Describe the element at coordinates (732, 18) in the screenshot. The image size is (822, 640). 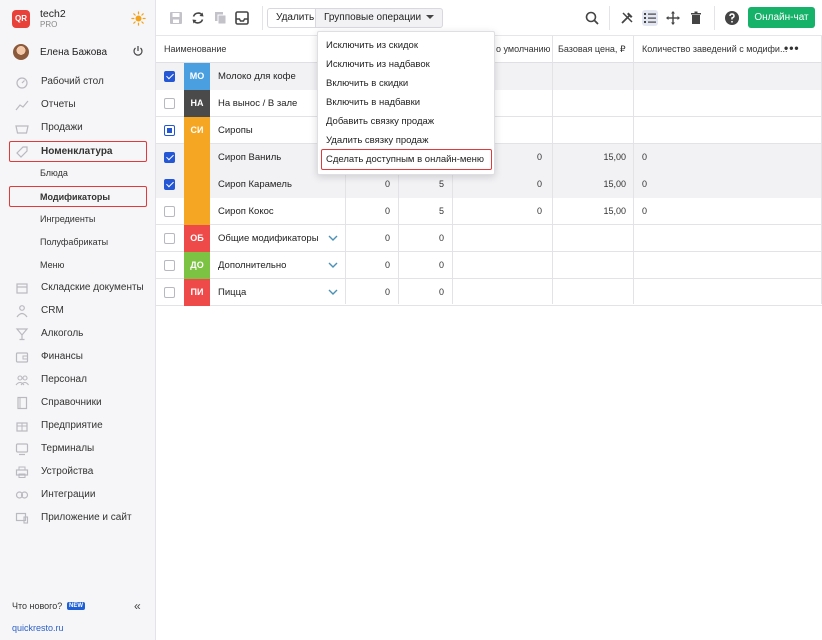
I see `help-icon` at that location.